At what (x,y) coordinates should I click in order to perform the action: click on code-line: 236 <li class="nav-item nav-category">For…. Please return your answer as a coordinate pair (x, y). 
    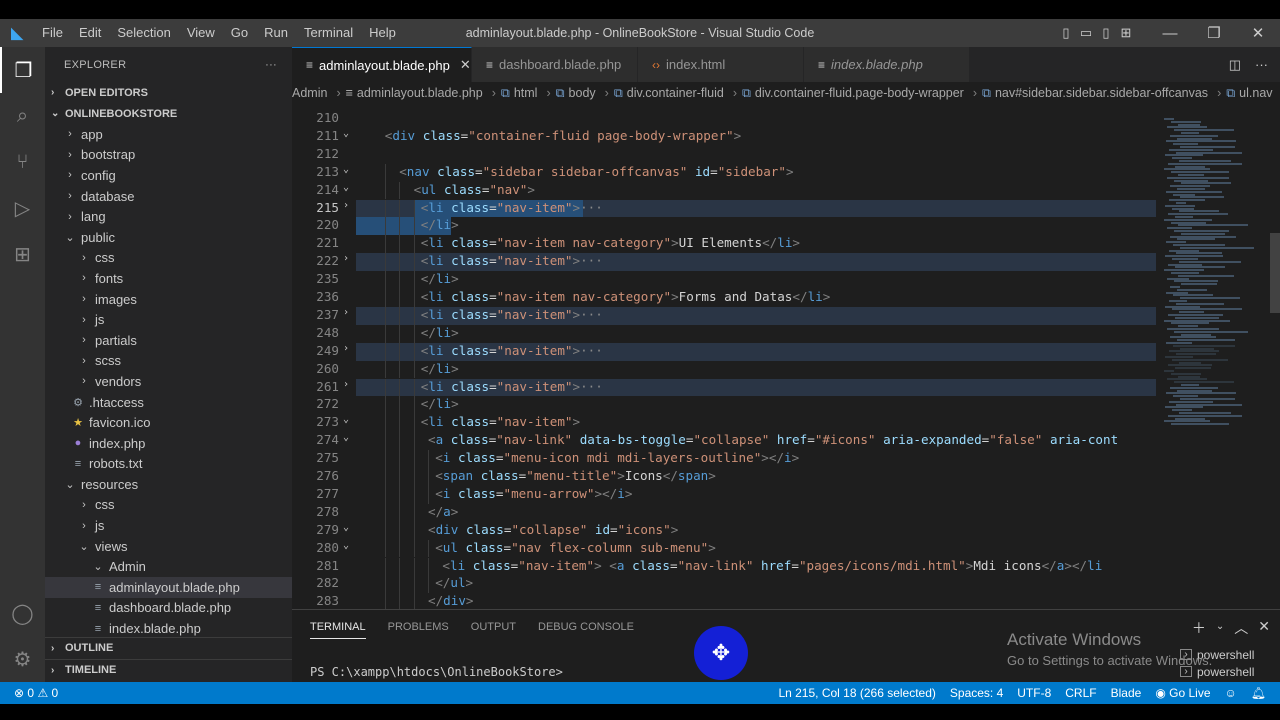
    Looking at the image, I should click on (724, 298).